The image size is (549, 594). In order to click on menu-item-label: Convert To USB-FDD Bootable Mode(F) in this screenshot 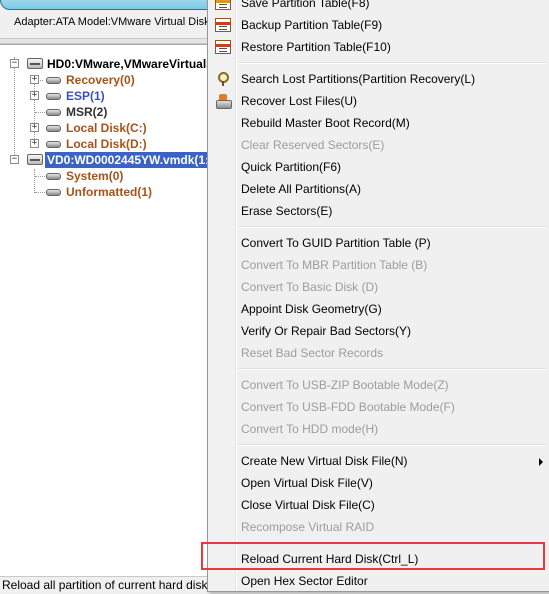, I will do `click(348, 407)`.